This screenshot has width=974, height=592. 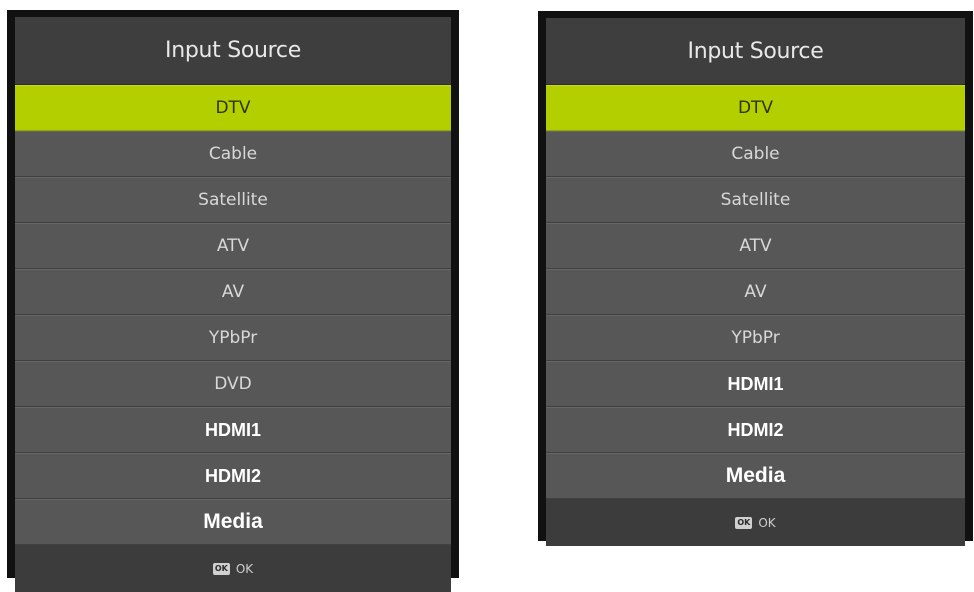 What do you see at coordinates (233, 384) in the screenshot?
I see `source-item-dvd: DVD` at bounding box center [233, 384].